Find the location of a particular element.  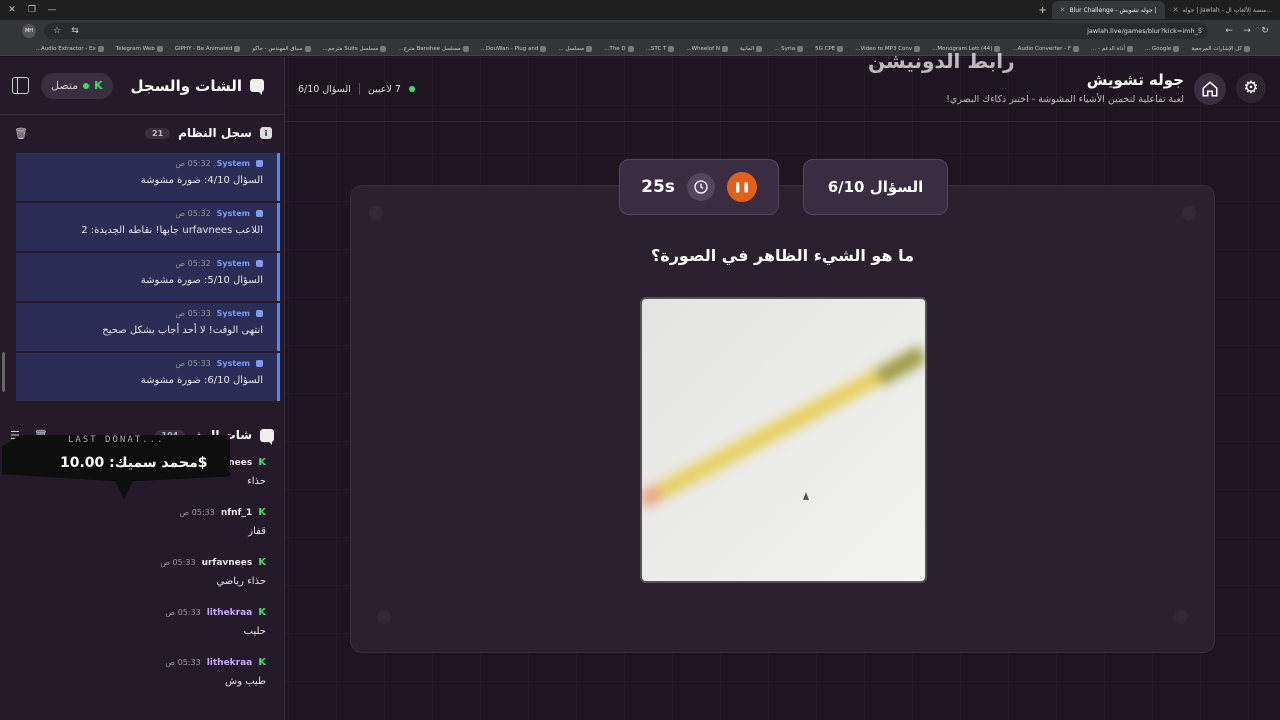

bookmark-label: كل الإشارات المرجعية is located at coordinates (1216, 48).